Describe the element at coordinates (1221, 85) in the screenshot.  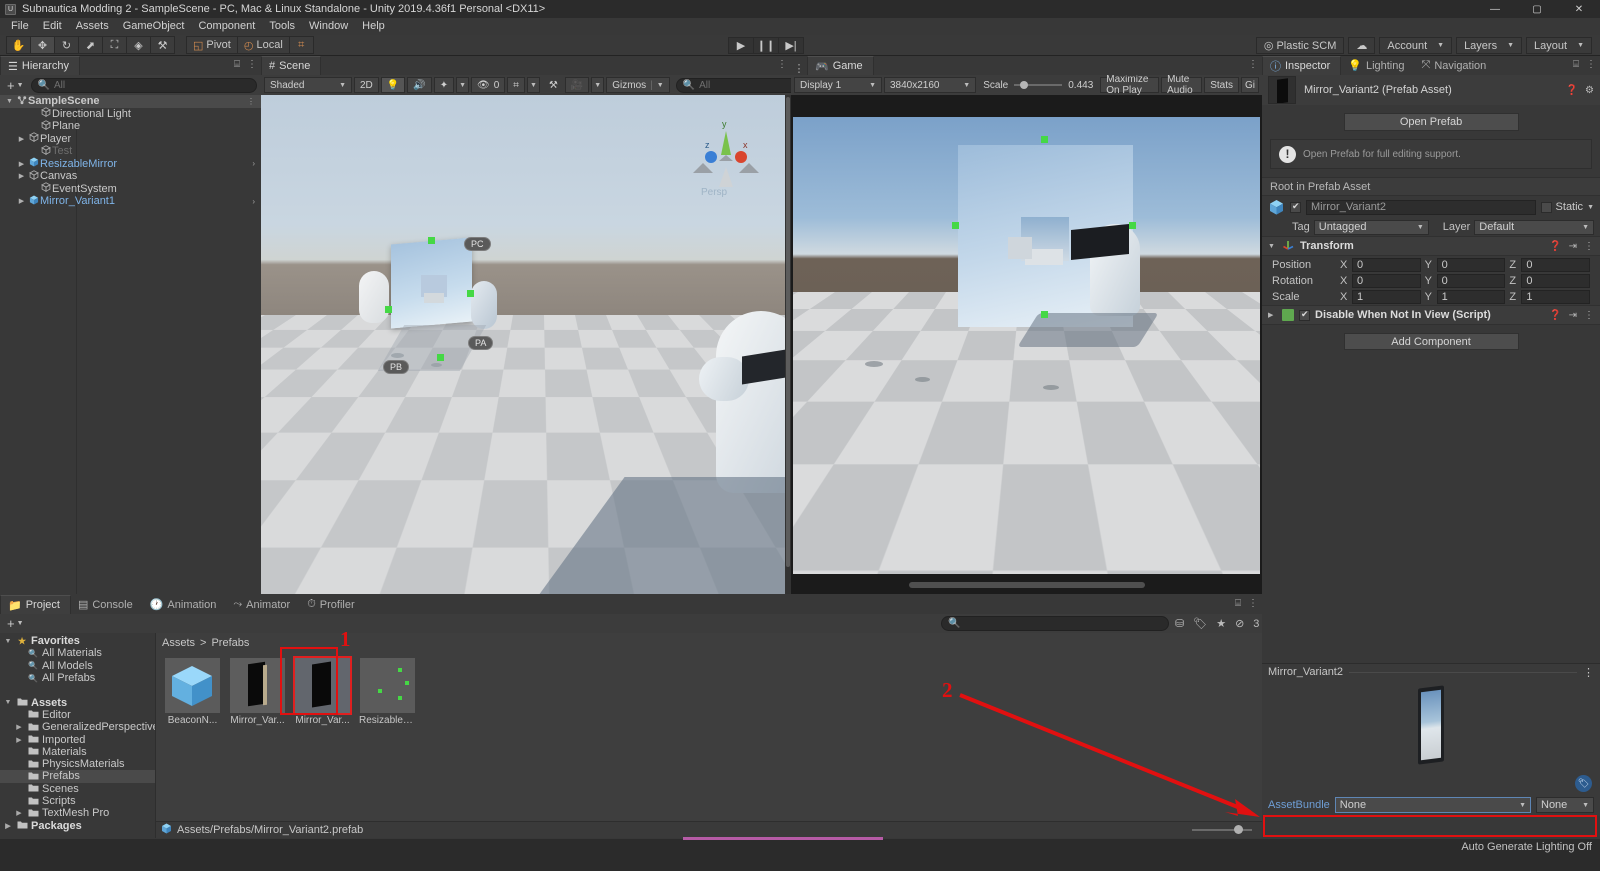
I see `stats-toggle: Stats` at that location.